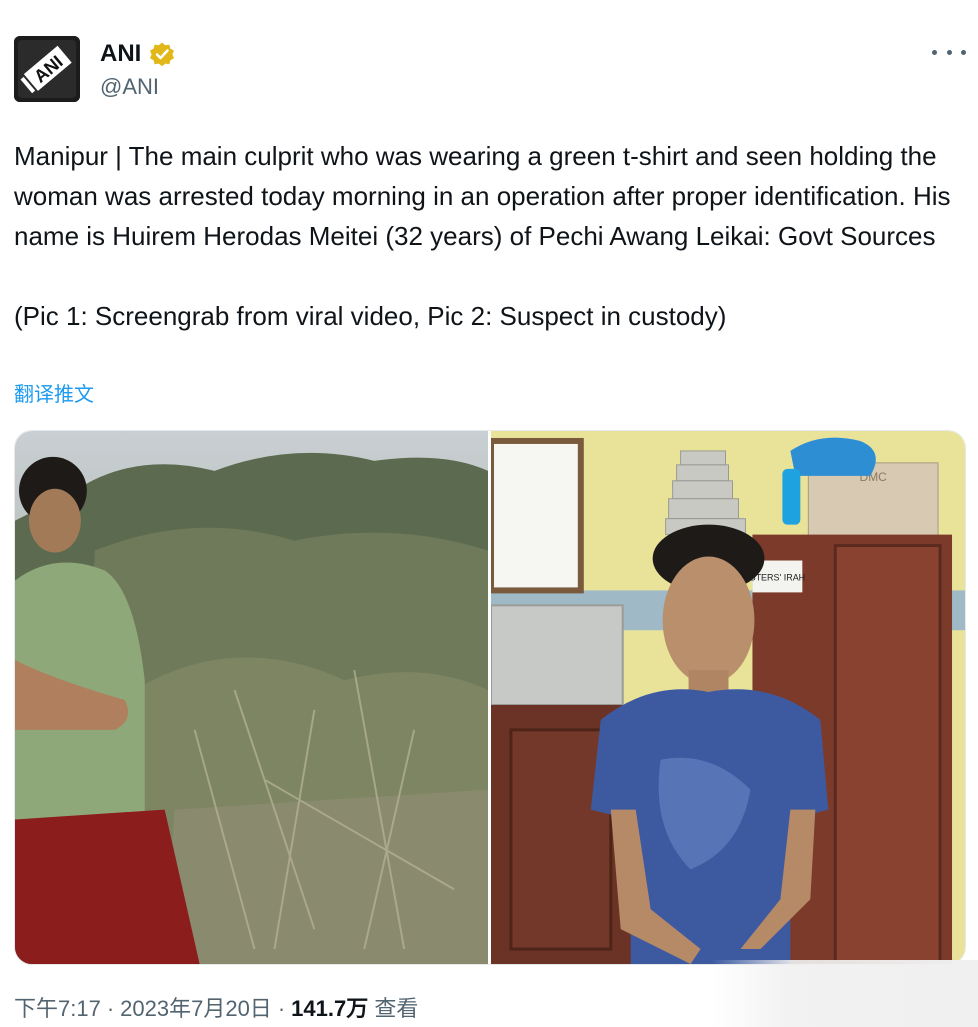  I want to click on more-options-button, so click(949, 52).